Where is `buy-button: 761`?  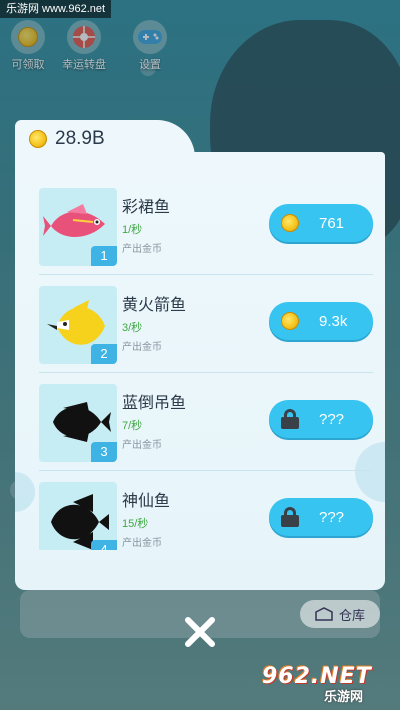
buy-button: 761 is located at coordinates (321, 223).